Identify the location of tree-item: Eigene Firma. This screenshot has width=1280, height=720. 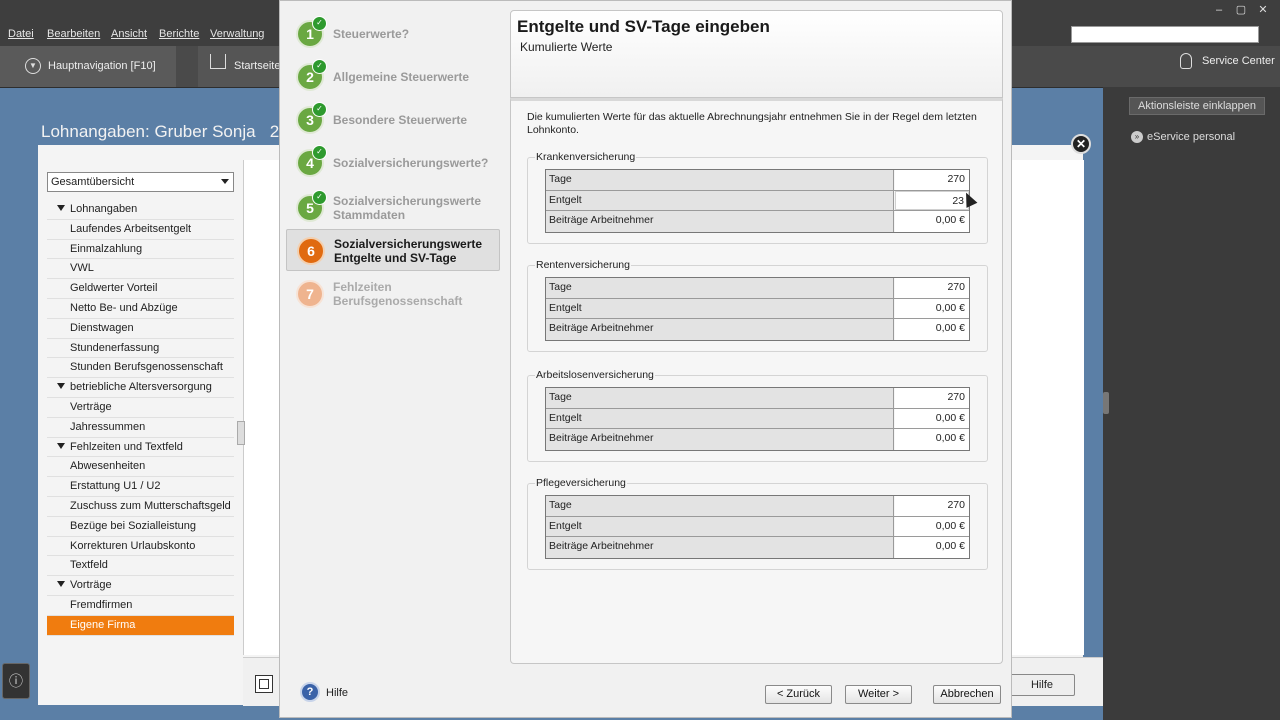
(140, 625).